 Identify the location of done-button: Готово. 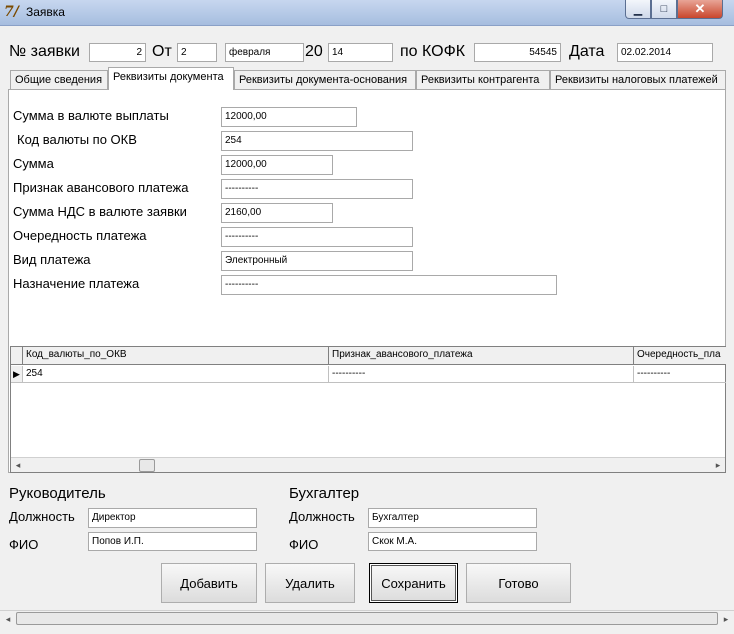
(518, 583).